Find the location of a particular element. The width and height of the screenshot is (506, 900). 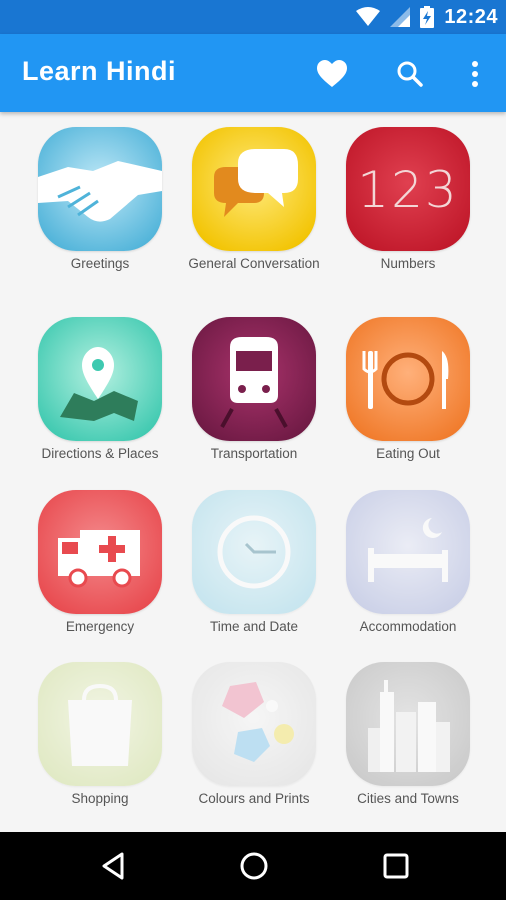

ambulance-icon is located at coordinates (100, 552).